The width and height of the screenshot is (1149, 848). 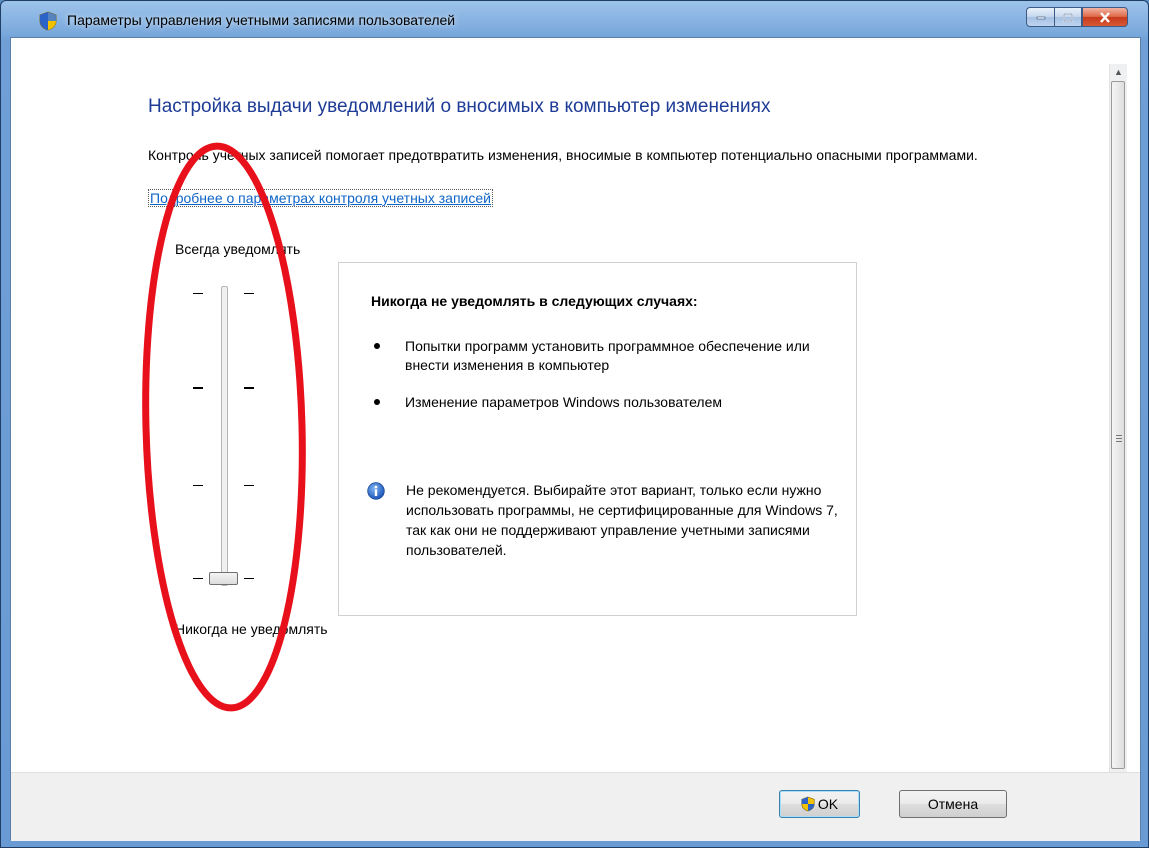 I want to click on vertical-scrollbar: ▲ ▼, so click(x=1118, y=428).